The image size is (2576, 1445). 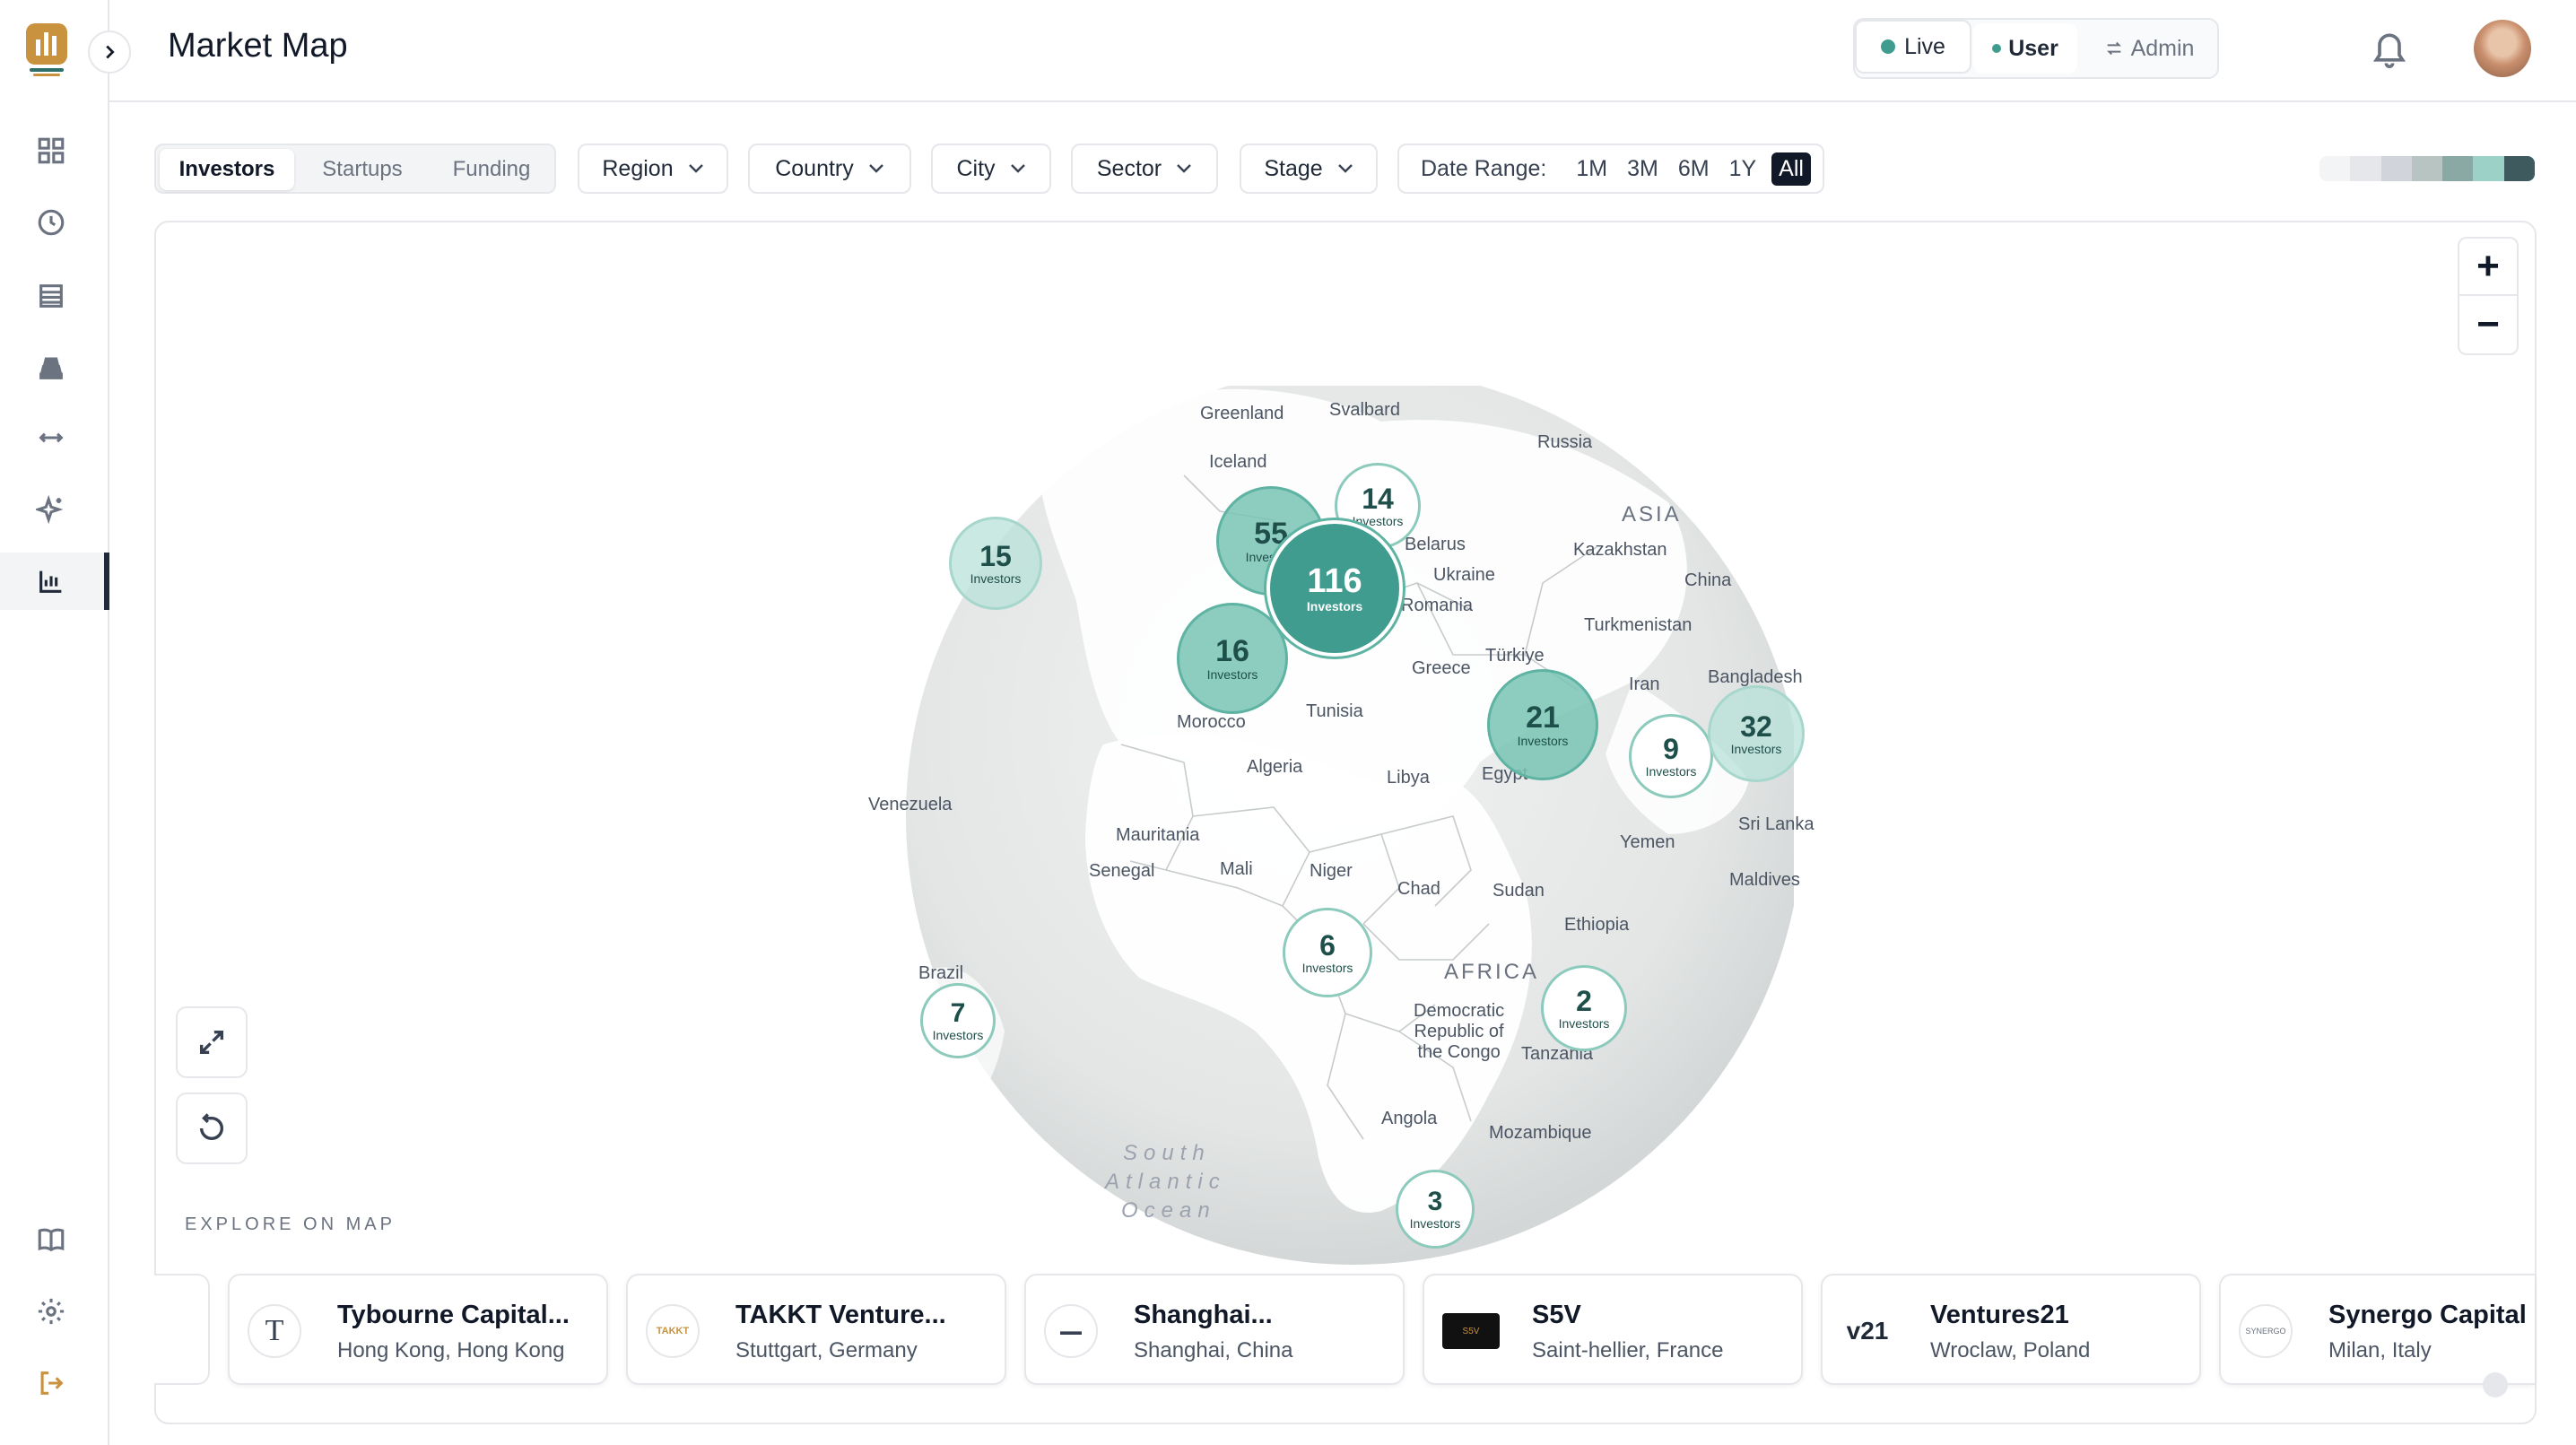 I want to click on app-logo, so click(x=46, y=49).